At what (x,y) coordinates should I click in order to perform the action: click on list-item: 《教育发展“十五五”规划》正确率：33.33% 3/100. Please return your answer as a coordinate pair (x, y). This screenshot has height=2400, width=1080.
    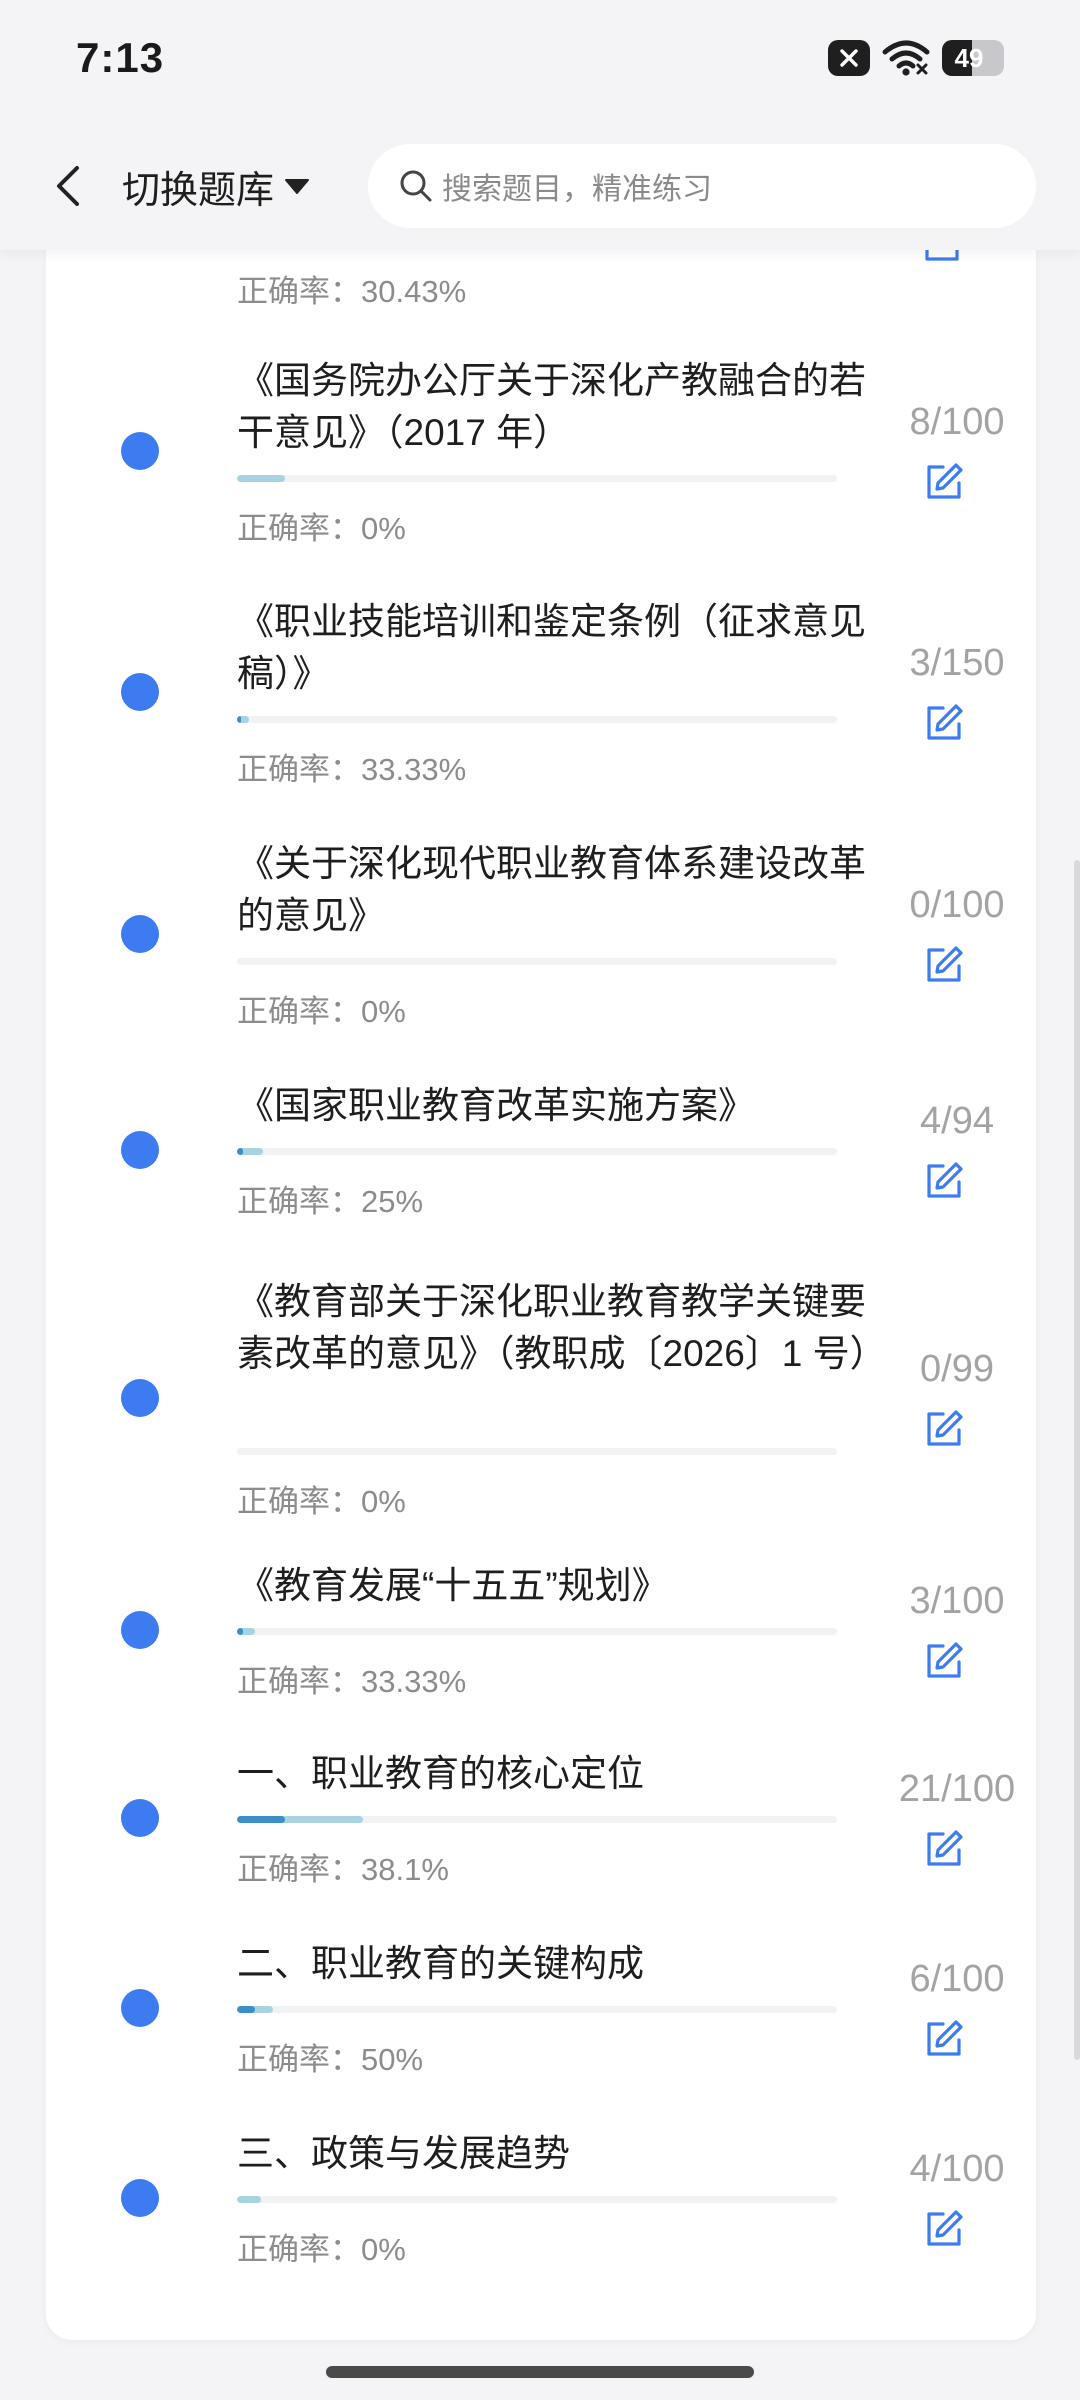
    Looking at the image, I should click on (541, 1630).